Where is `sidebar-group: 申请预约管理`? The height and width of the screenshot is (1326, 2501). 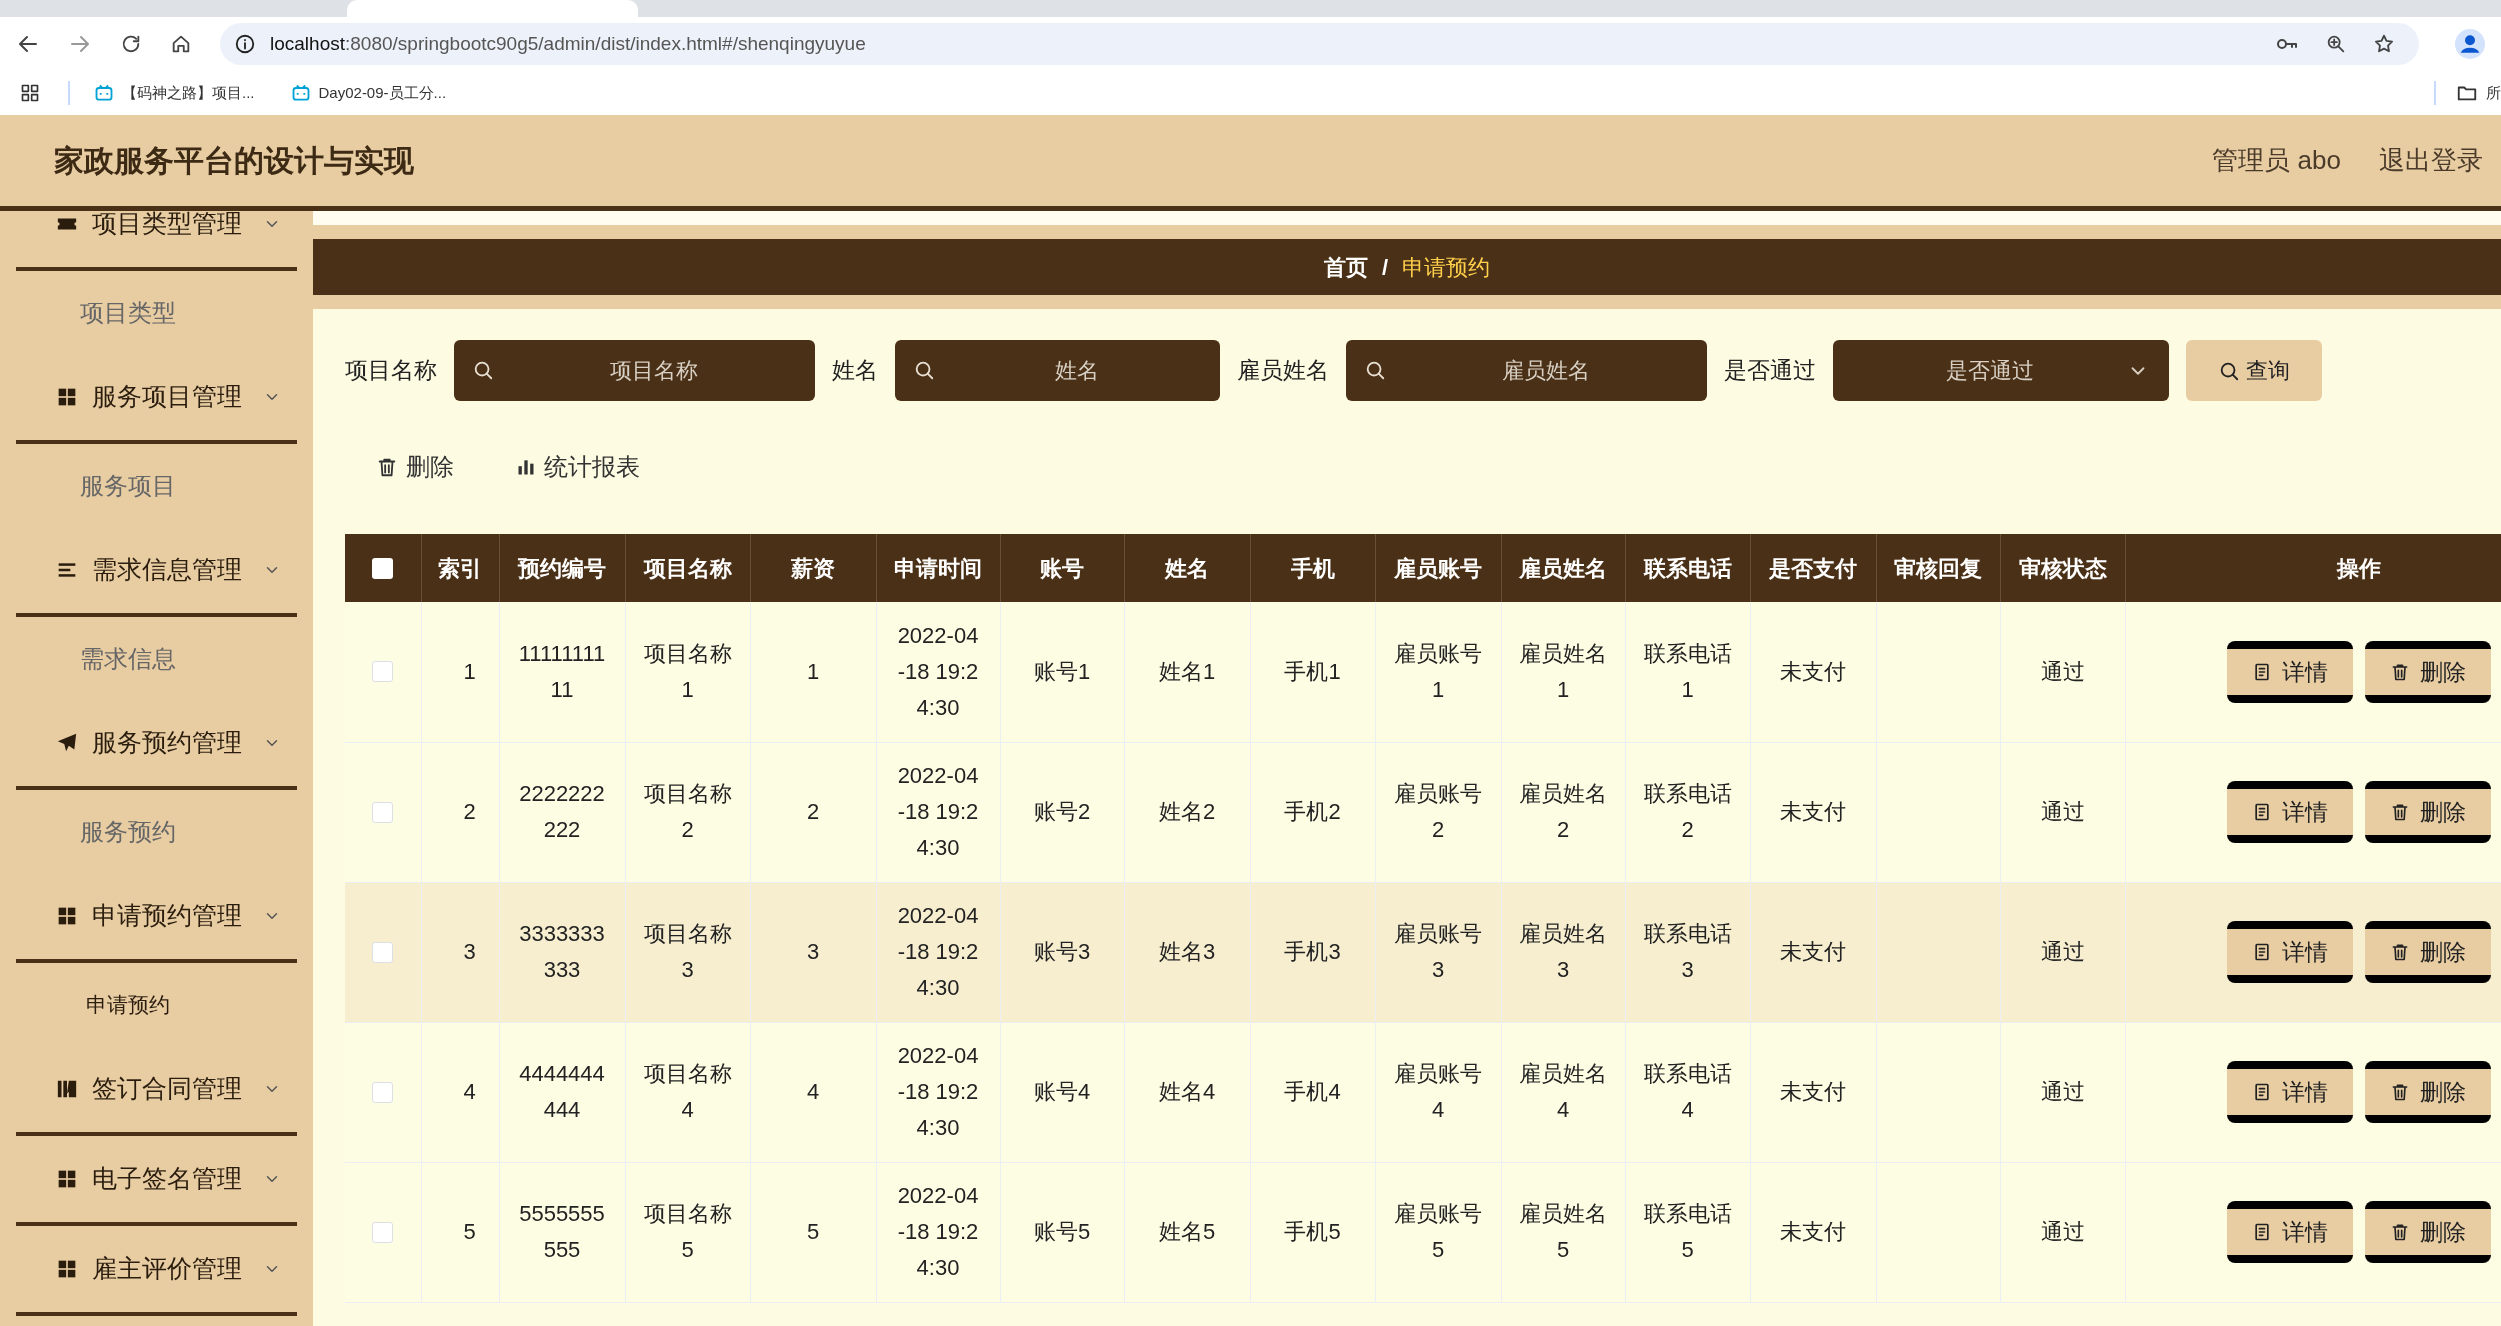
sidebar-group: 申请预约管理 is located at coordinates (156, 918).